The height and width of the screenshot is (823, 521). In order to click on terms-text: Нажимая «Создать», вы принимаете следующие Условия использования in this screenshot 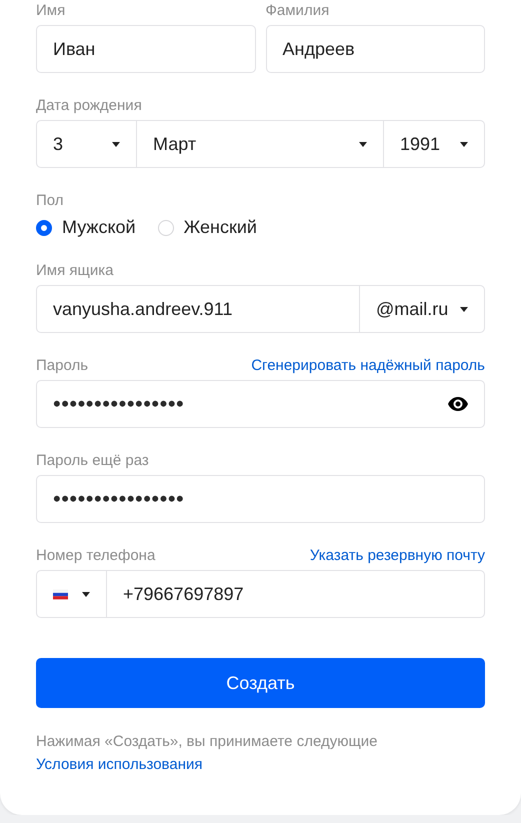, I will do `click(207, 753)`.